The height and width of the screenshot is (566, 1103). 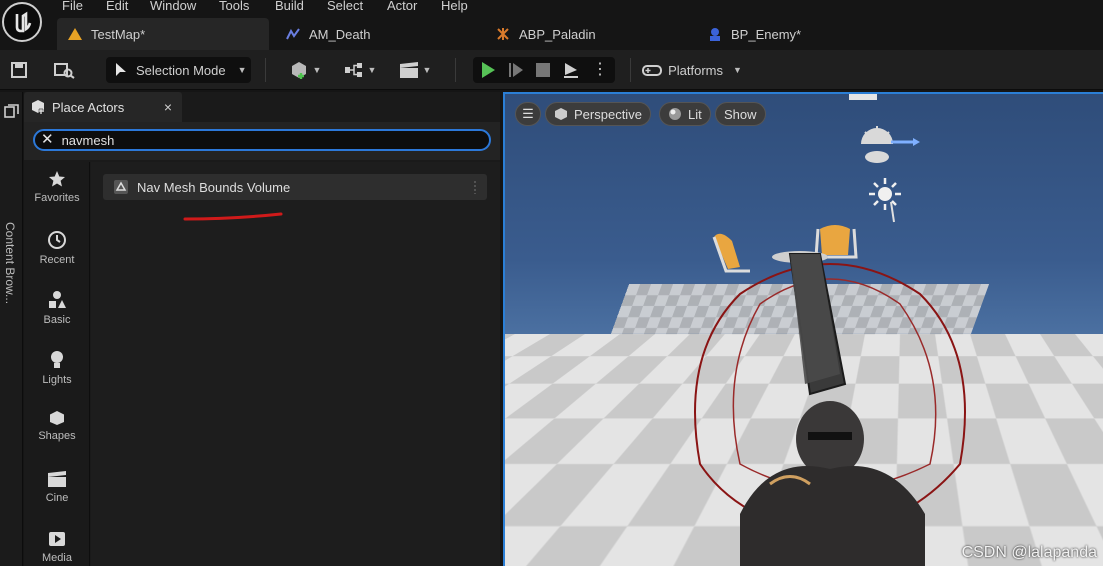 I want to click on tab-abp-paladin: ABP_Paladin, so click(x=585, y=34).